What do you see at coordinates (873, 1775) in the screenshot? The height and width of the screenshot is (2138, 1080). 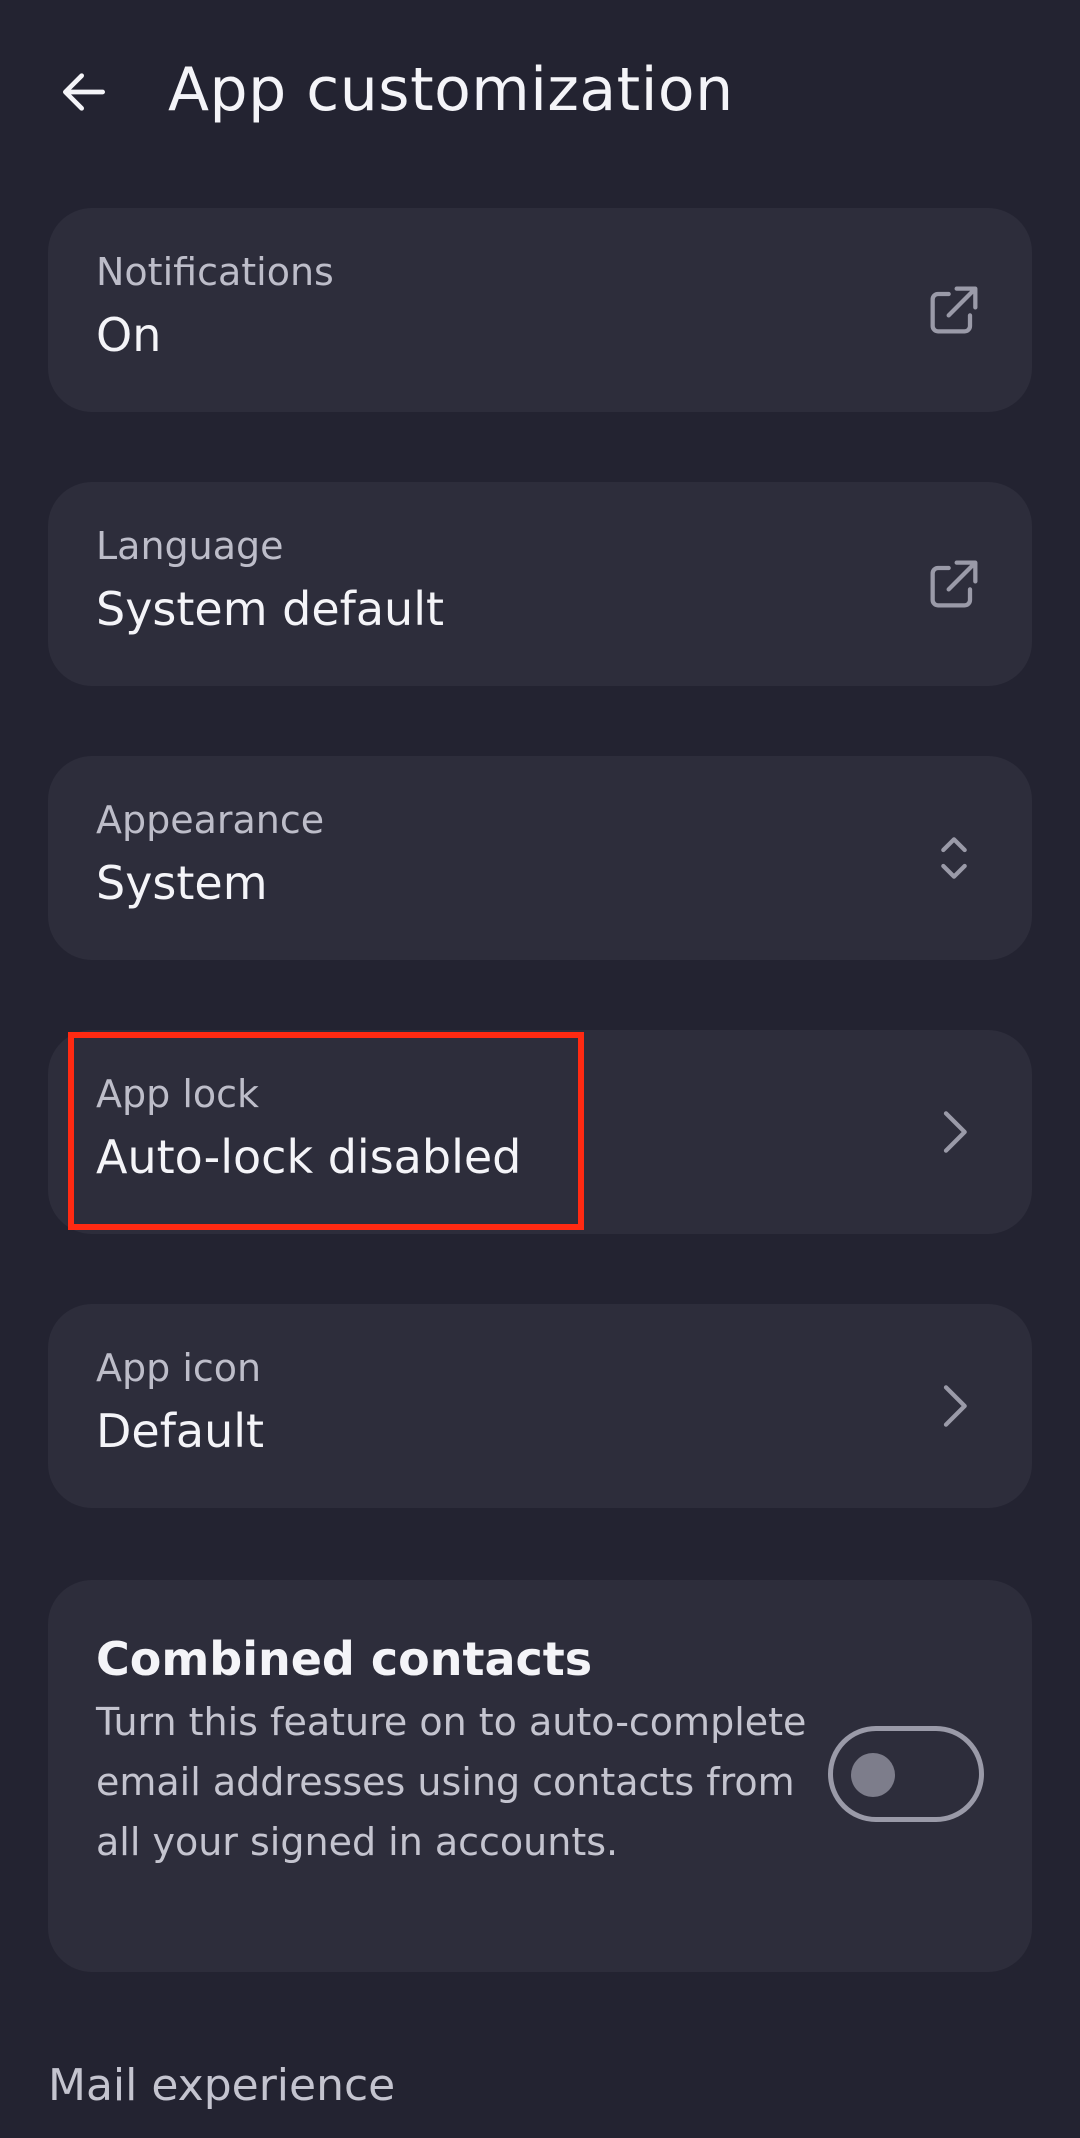 I see `toggle-knob` at bounding box center [873, 1775].